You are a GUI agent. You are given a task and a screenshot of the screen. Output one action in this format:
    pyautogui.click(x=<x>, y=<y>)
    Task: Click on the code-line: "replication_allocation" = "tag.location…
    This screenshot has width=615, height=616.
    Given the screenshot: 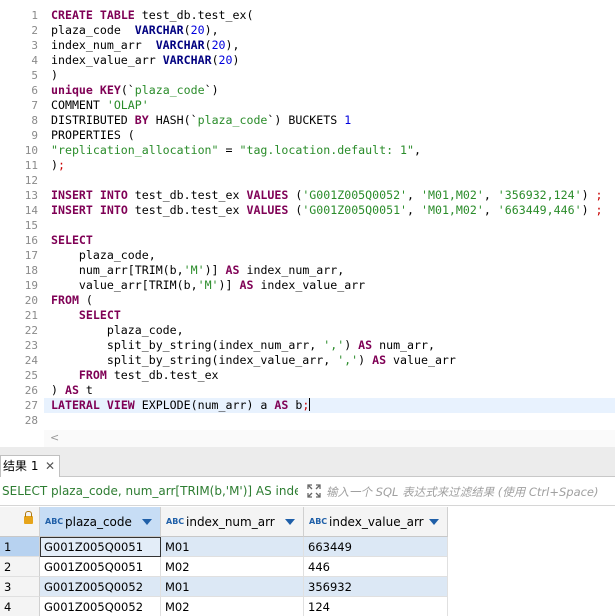 What is the action you would take?
    pyautogui.click(x=236, y=150)
    